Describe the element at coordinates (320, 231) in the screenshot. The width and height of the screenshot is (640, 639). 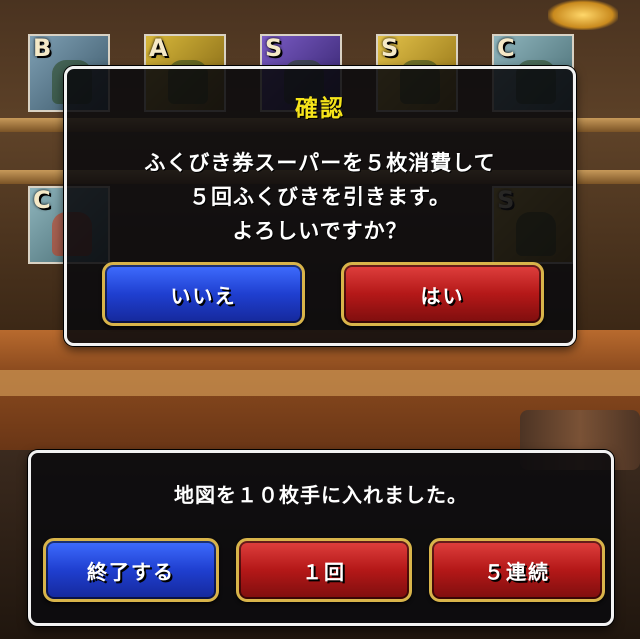
I see `dialog-message-line-3: よろしいですか？` at that location.